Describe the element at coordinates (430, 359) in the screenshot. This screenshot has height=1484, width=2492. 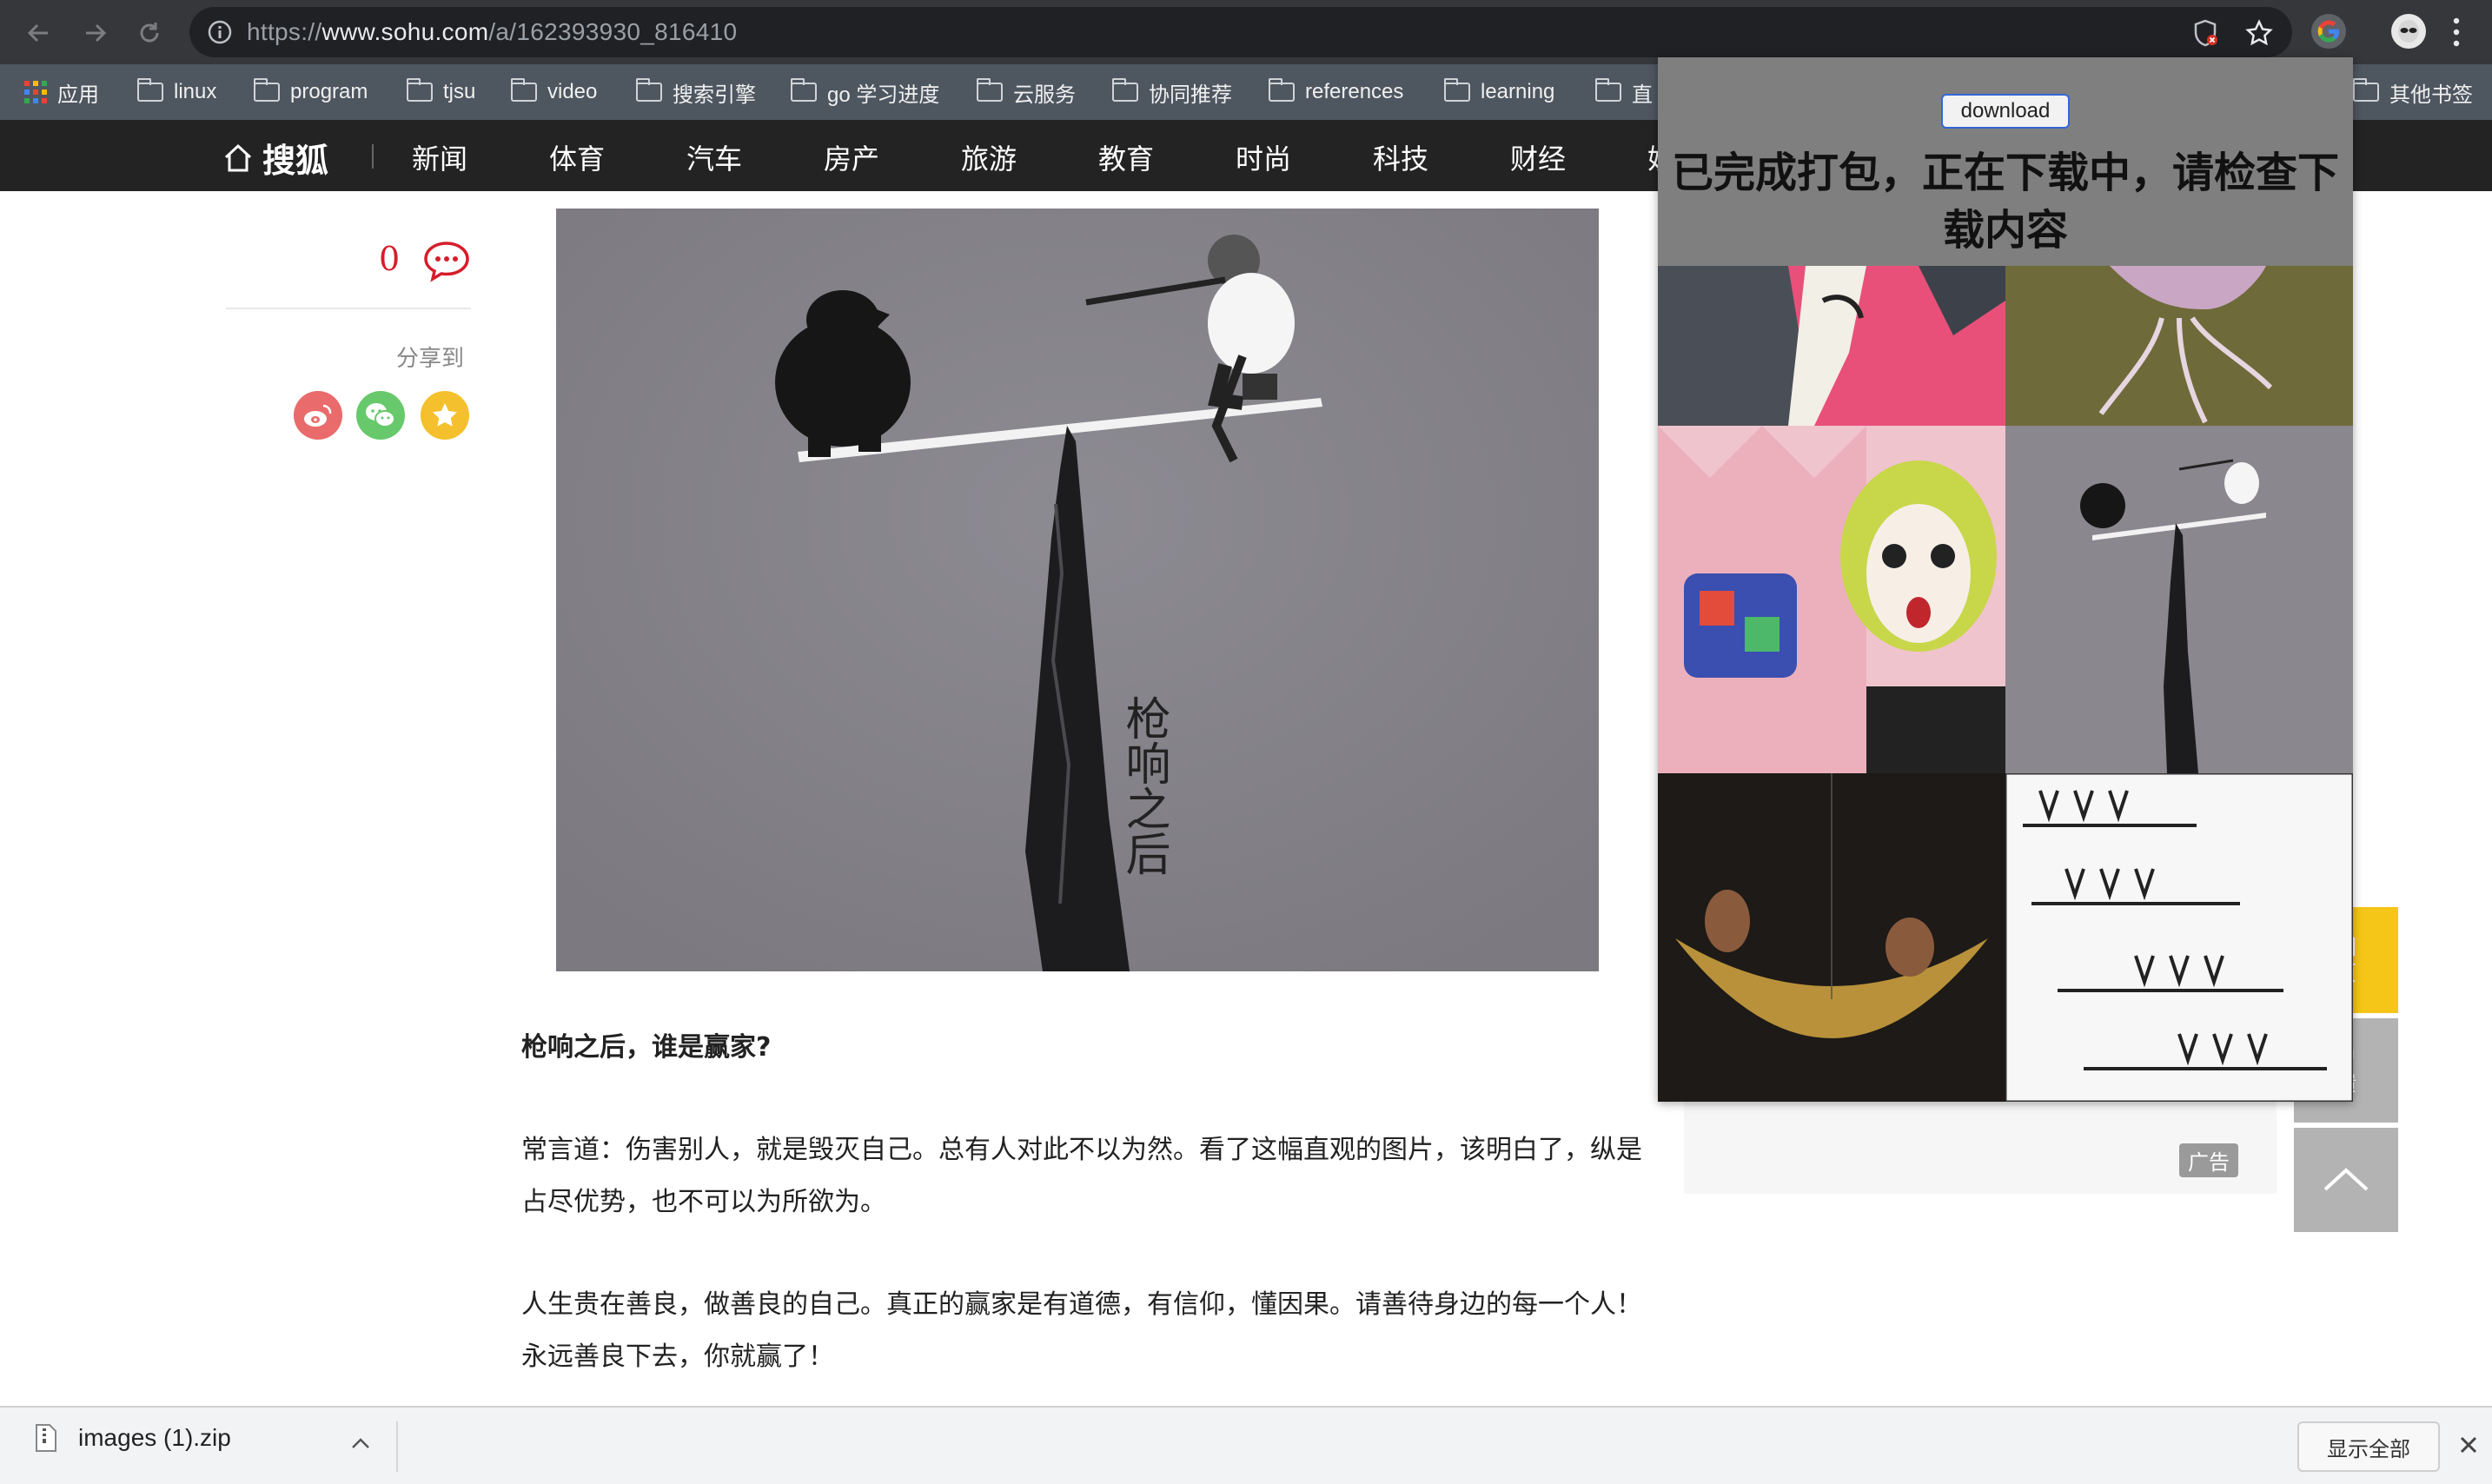
I see `share-label: 分享到` at that location.